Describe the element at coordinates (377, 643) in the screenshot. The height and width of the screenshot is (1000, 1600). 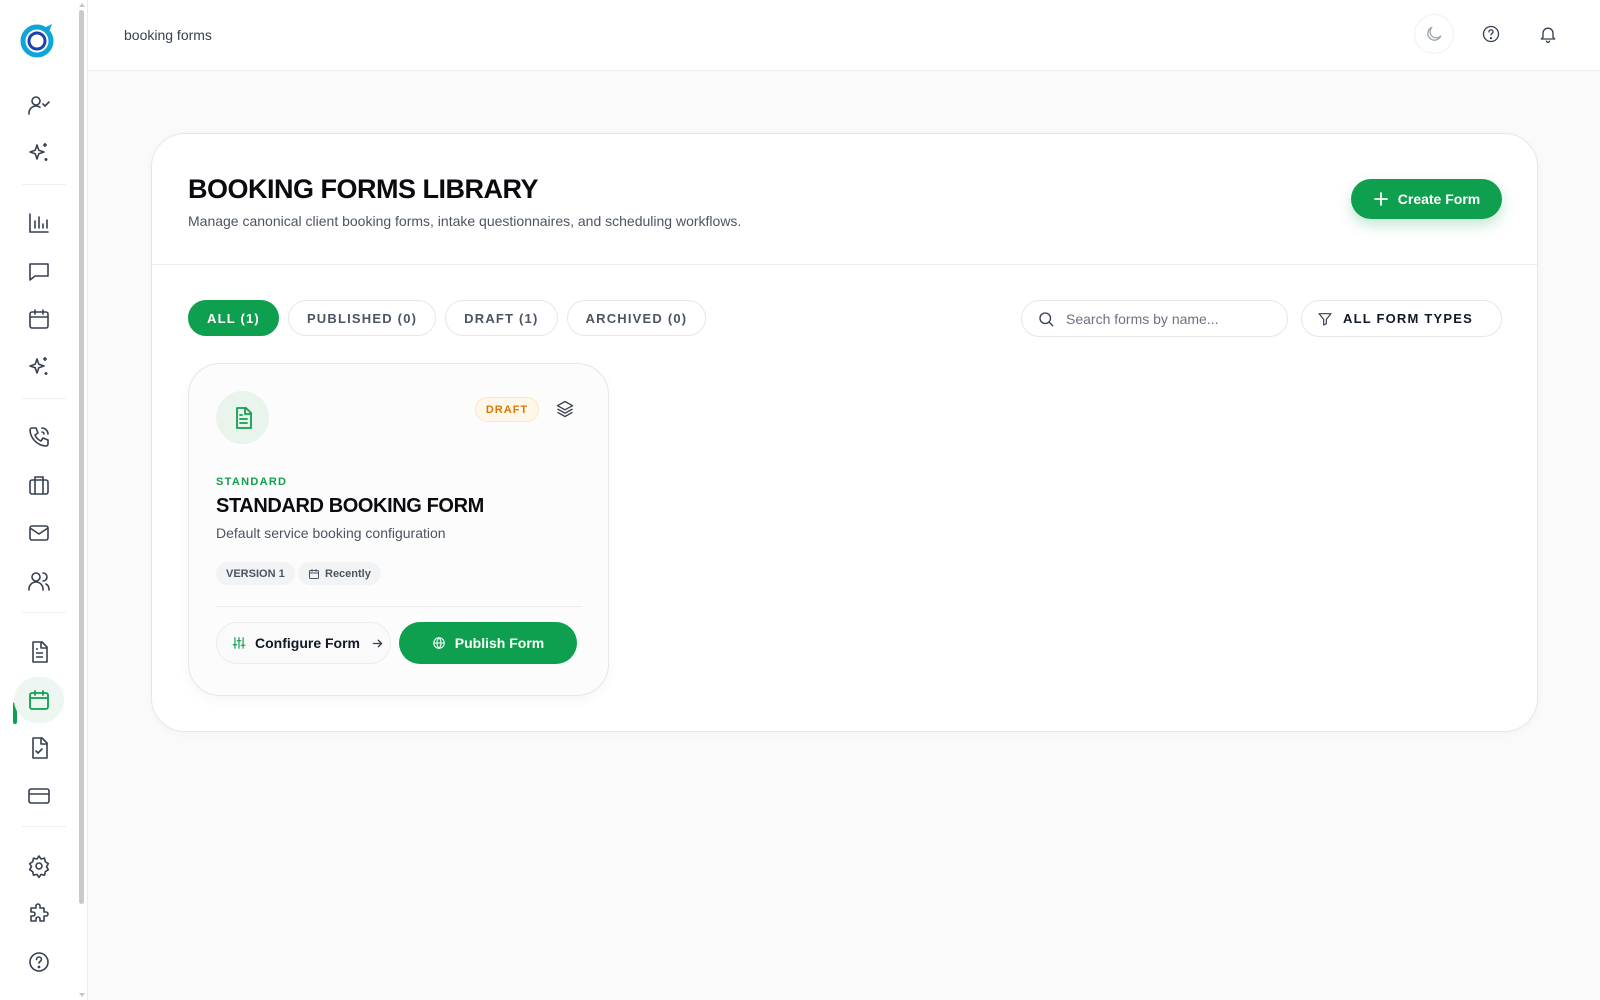
I see `arrow-right-icon` at that location.